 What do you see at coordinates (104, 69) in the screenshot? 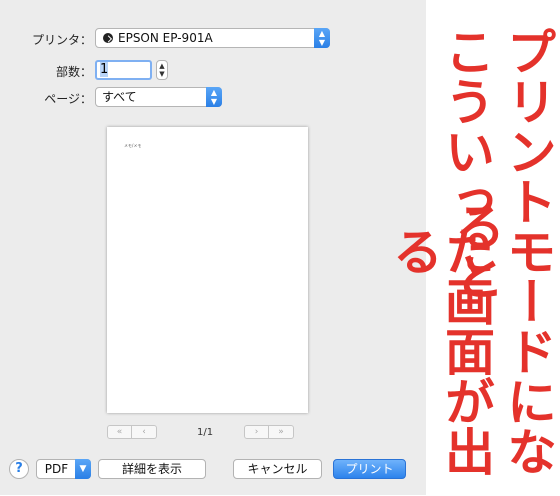
I see `copies-value: 1` at bounding box center [104, 69].